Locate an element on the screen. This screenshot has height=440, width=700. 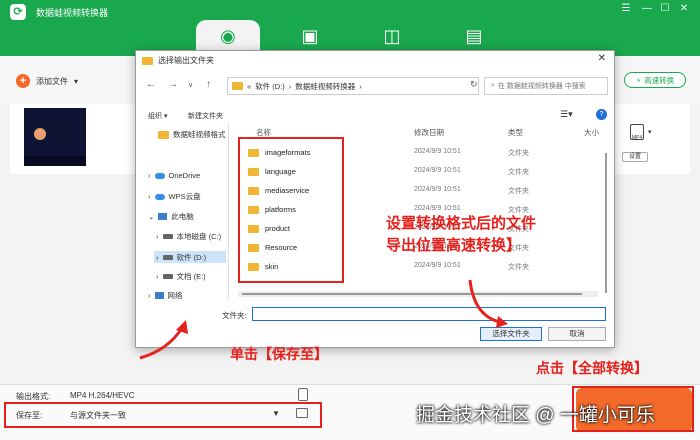
highlight-save-to is located at coordinates (163, 415).